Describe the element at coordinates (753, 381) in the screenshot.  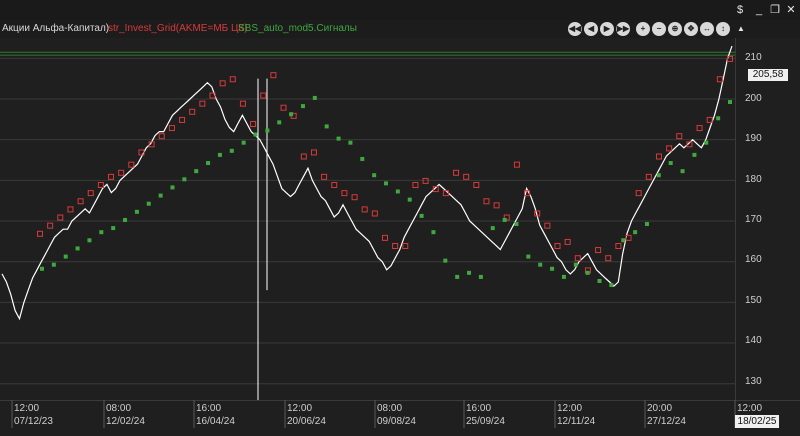
I see `price-tick: 130` at that location.